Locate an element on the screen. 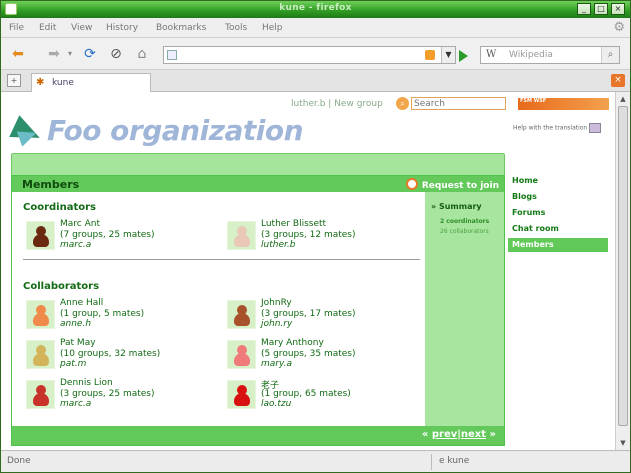 The image size is (631, 473). navigation-toolbar: ⬅ ➡ ▾ ⟳ ⊘ ⌂ ▼ W Wikipedia ⌕ is located at coordinates (315, 54).